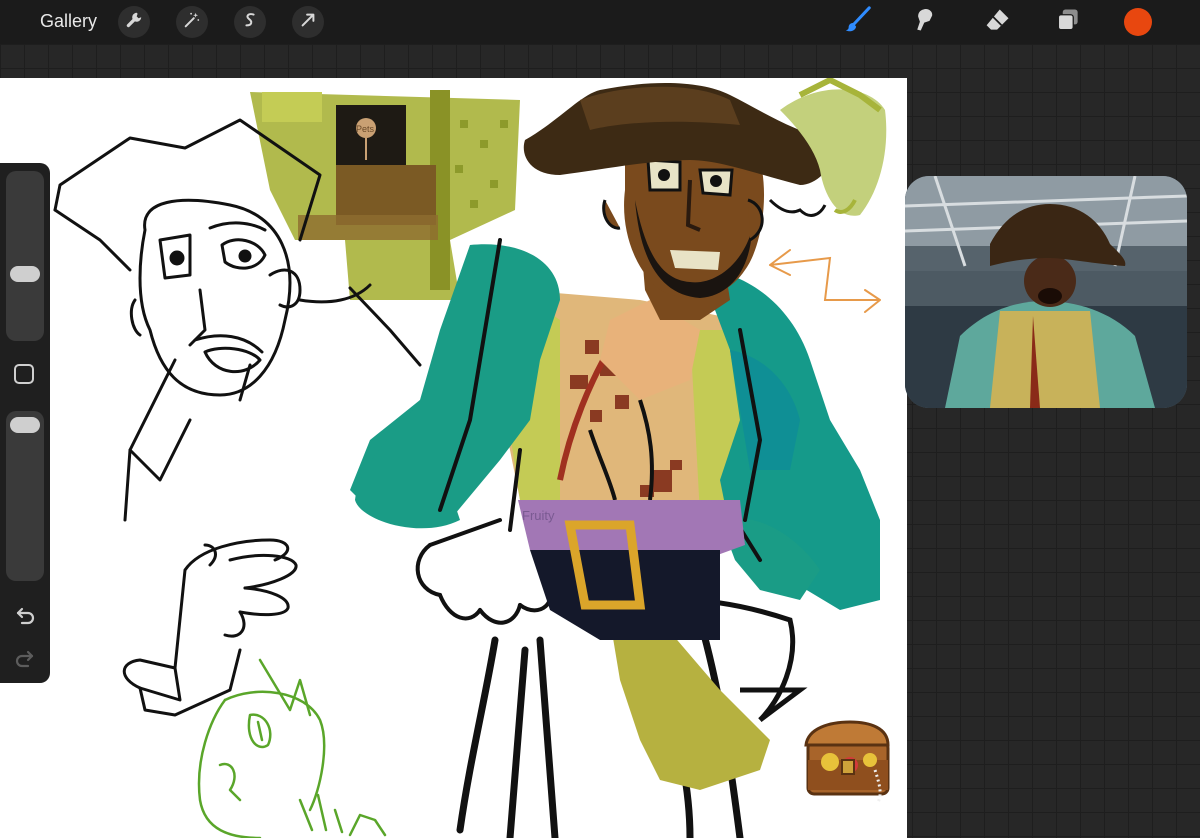 The image size is (1200, 838). Describe the element at coordinates (292, 748) in the screenshot. I see `parrot-line-sketch` at that location.